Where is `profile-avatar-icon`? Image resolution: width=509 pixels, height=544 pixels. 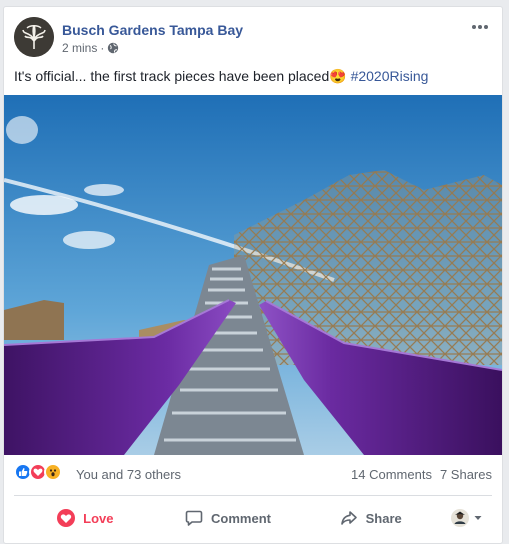 profile-avatar-icon is located at coordinates (460, 518).